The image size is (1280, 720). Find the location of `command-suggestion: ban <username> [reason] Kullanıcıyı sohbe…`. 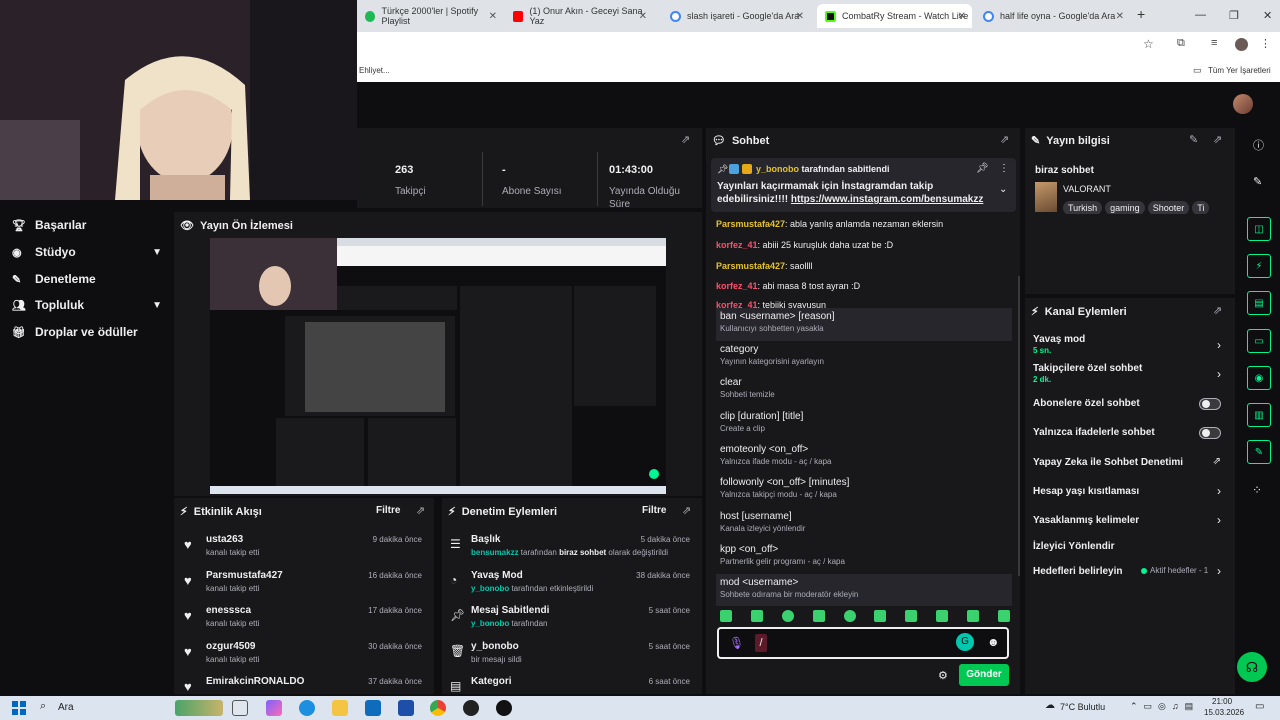

command-suggestion: ban <username> [reason] Kullanıcıyı sohbe… is located at coordinates (864, 324).